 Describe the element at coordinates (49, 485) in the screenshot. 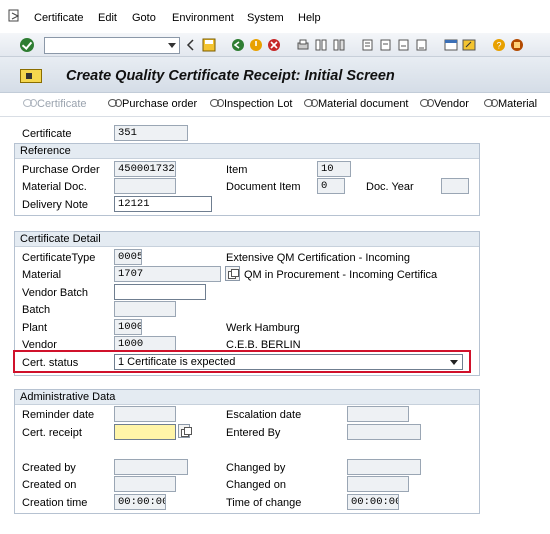

I see `created-on-label: Created on` at that location.